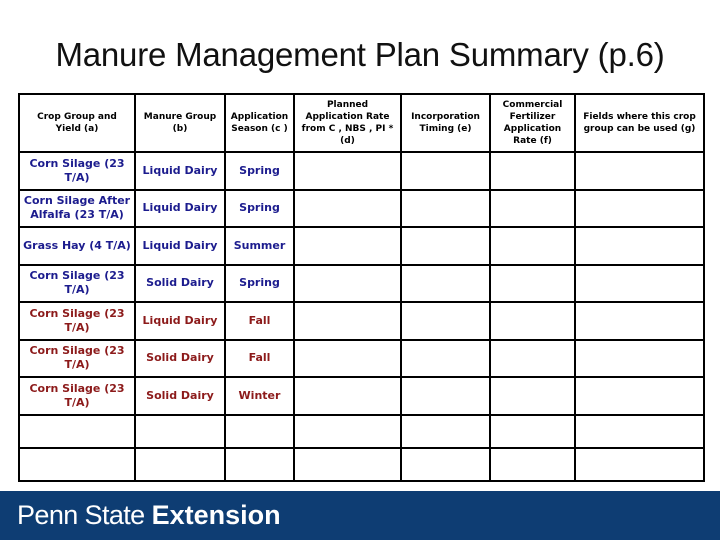  What do you see at coordinates (445, 123) in the screenshot?
I see `header-incorporation-timing: Incorporation Timing (e)` at bounding box center [445, 123].